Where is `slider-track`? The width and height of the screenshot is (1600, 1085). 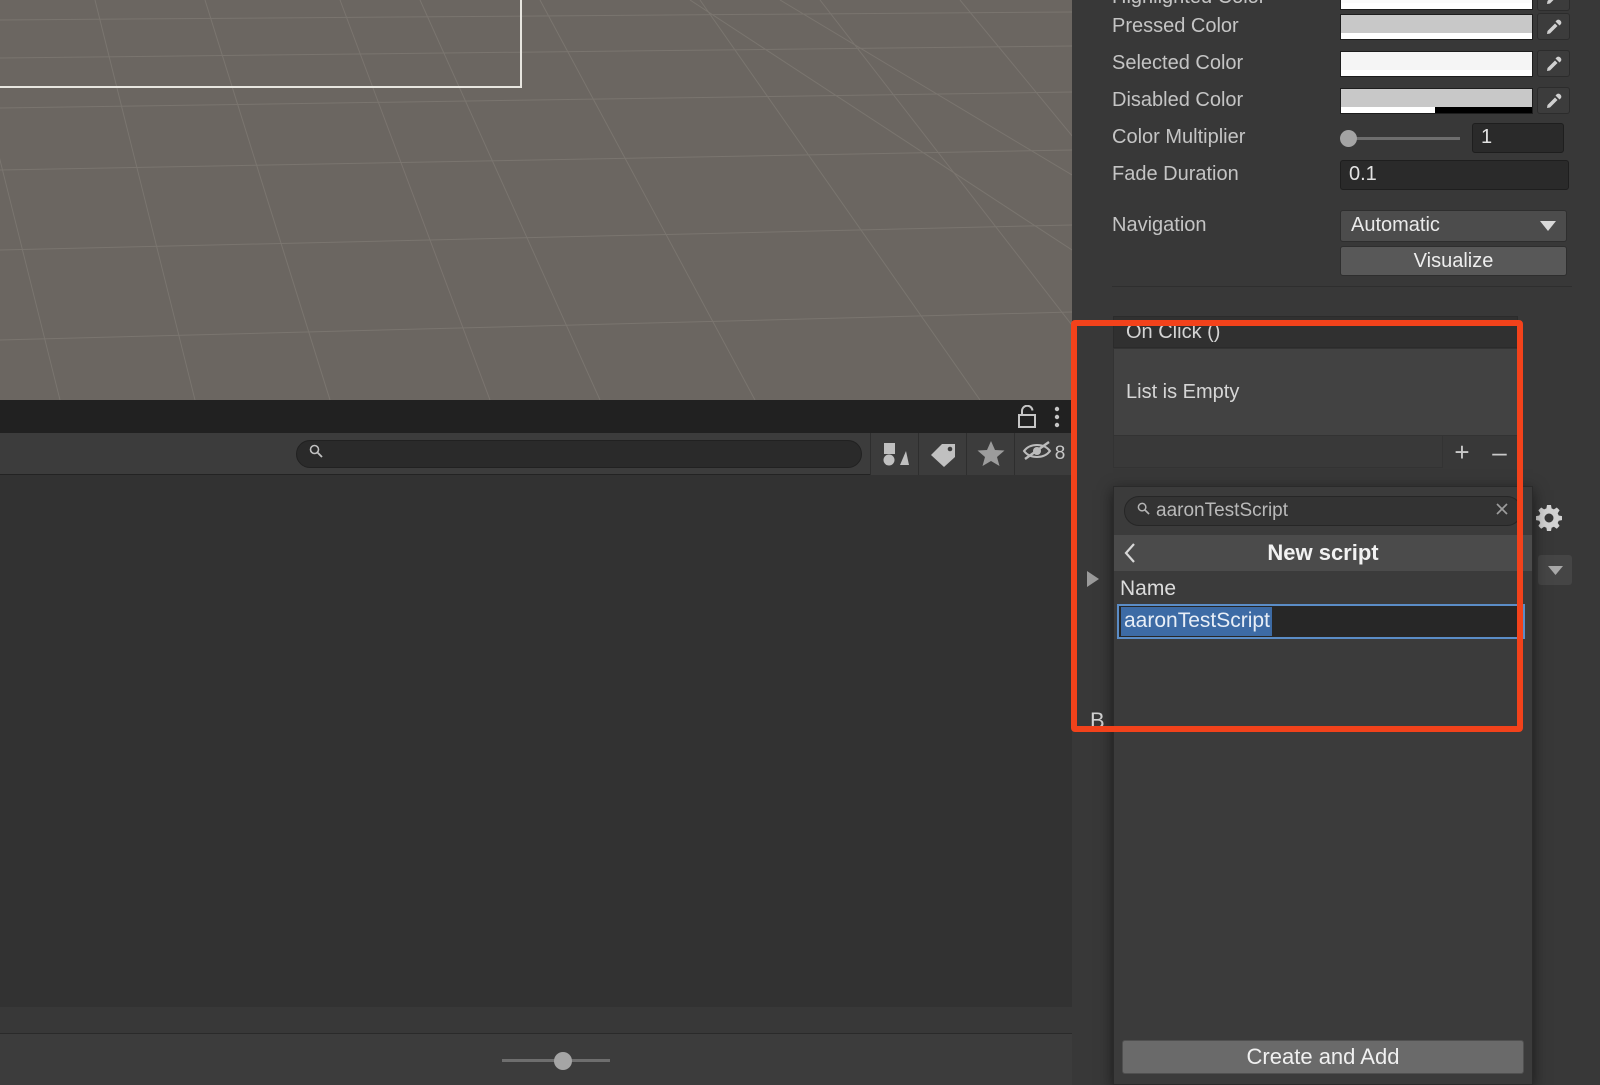
slider-track is located at coordinates (1407, 138).